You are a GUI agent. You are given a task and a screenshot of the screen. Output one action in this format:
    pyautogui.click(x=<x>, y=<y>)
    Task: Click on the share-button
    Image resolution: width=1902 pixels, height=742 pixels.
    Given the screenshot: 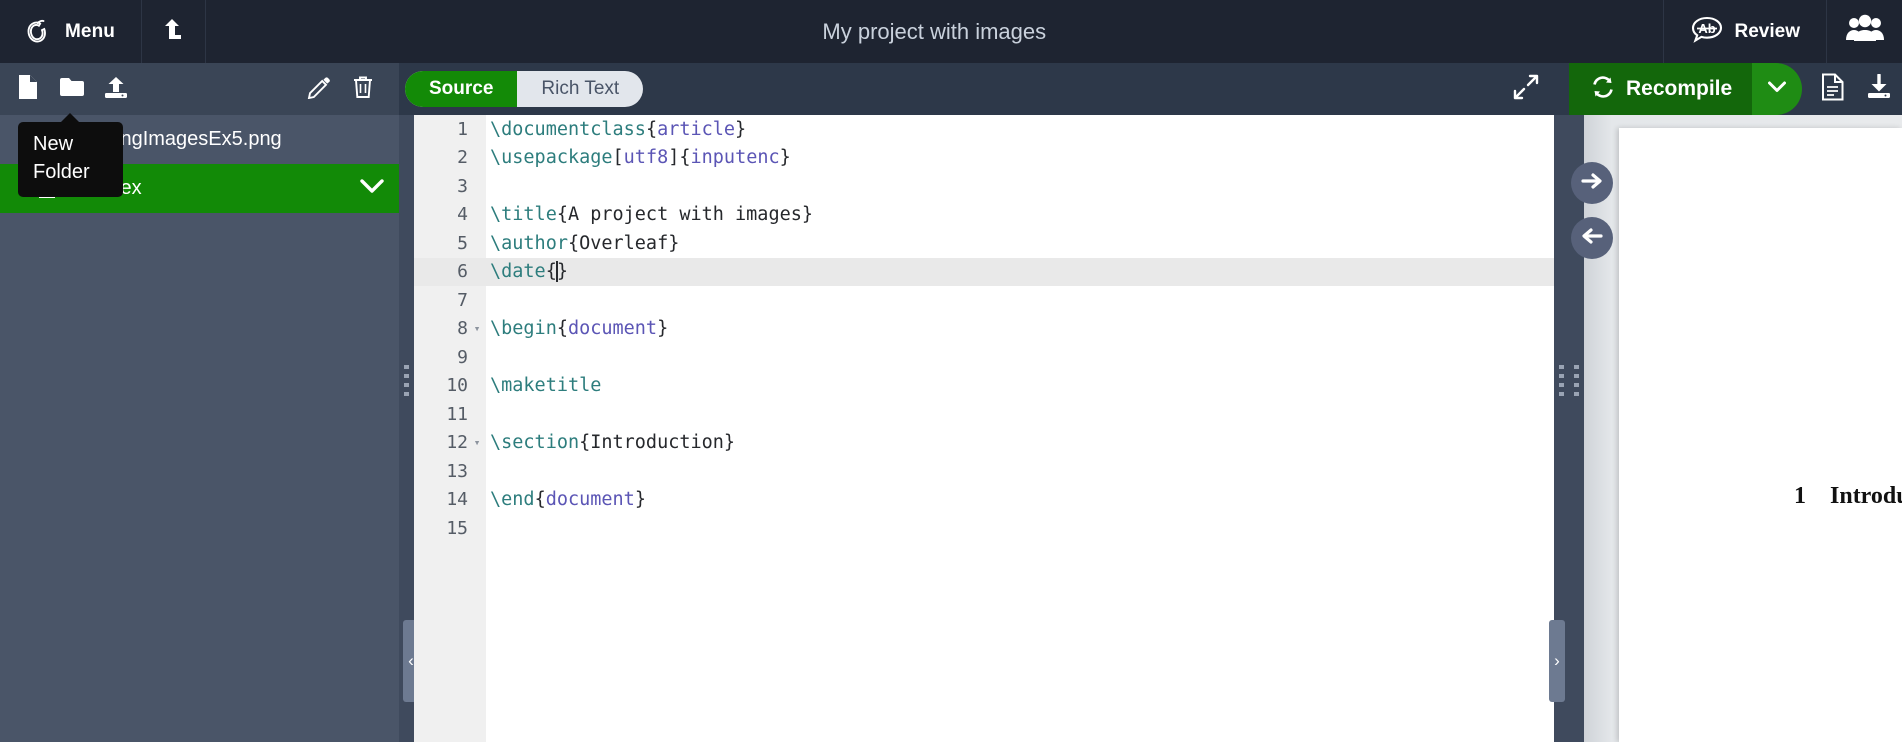 What is the action you would take?
    pyautogui.click(x=1864, y=31)
    